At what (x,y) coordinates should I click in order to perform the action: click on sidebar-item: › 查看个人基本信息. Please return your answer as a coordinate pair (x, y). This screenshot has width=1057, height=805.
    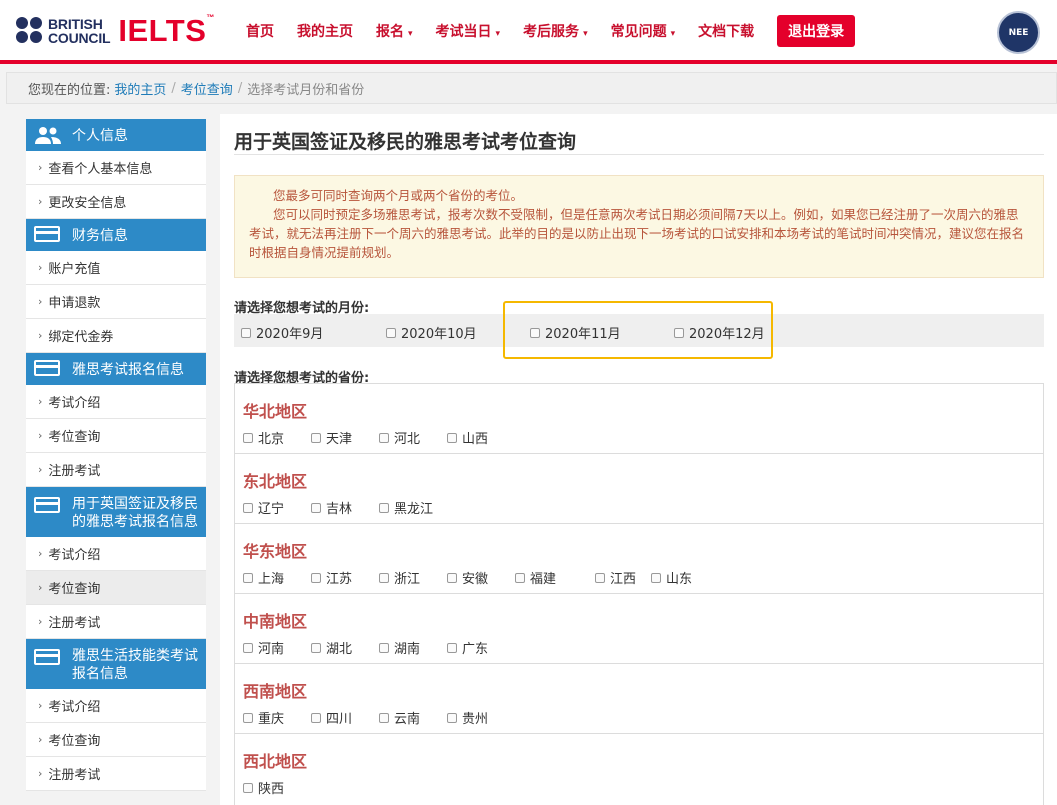
    Looking at the image, I should click on (116, 168).